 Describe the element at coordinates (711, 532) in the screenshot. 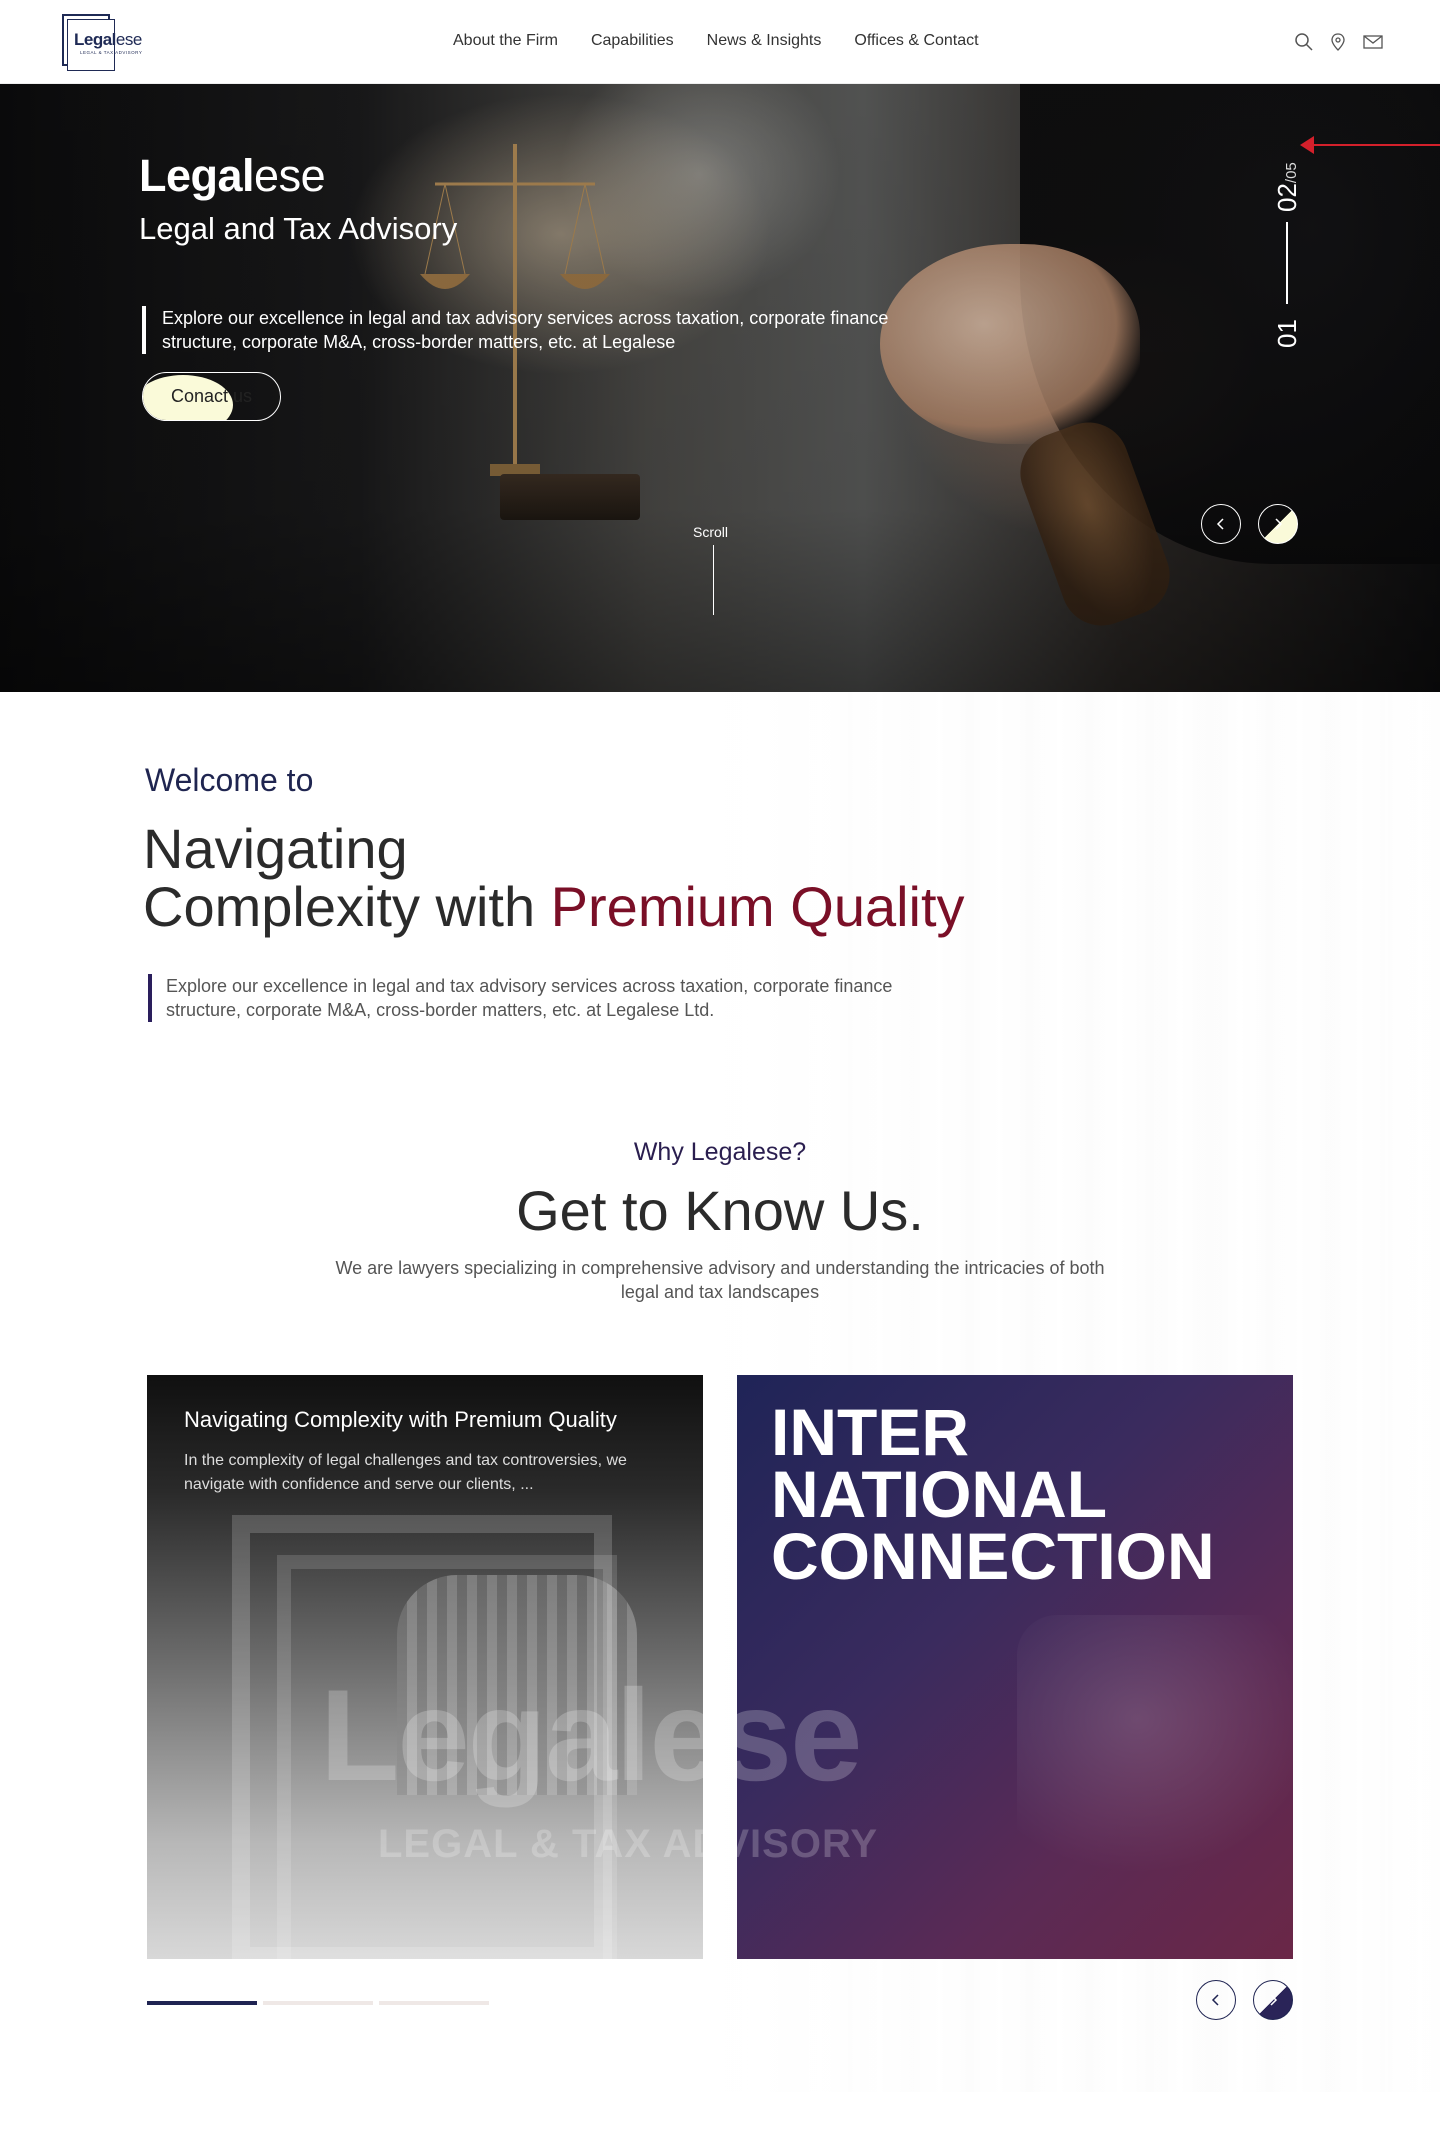

I see `scroll-indicator-label: Scroll` at that location.